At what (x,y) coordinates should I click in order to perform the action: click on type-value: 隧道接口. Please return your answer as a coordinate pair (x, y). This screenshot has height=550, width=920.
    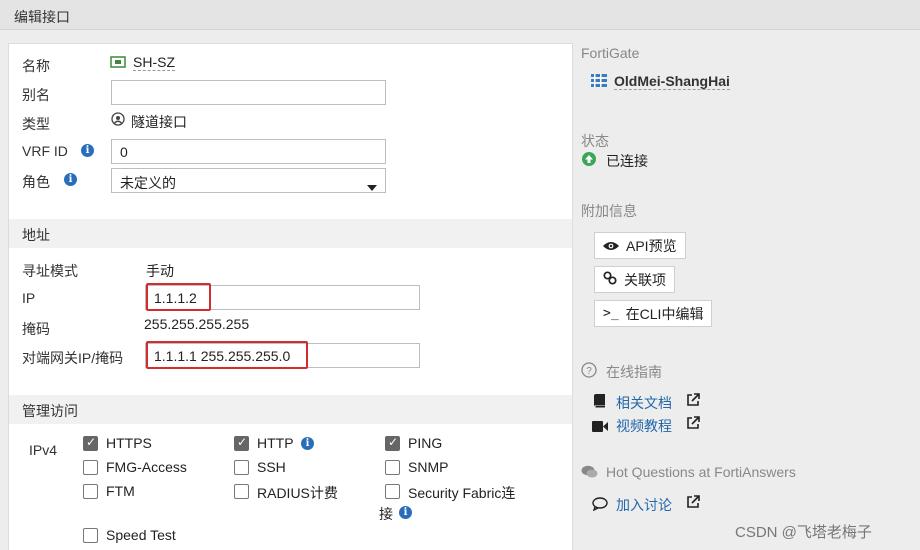
    Looking at the image, I should click on (159, 122).